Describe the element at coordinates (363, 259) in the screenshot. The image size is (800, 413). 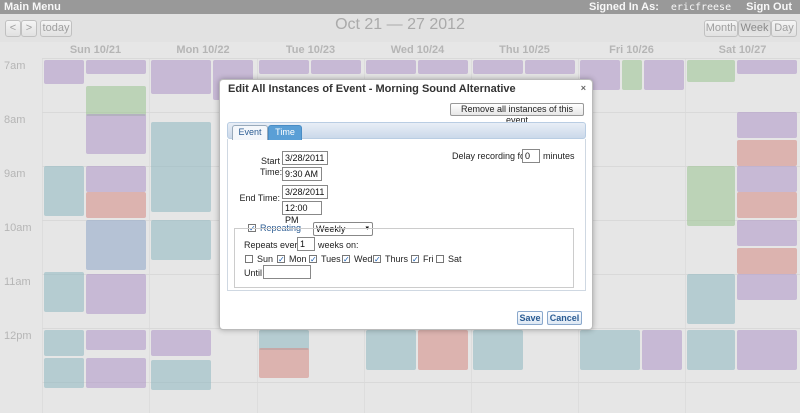
I see `weekday-label: Wed` at that location.